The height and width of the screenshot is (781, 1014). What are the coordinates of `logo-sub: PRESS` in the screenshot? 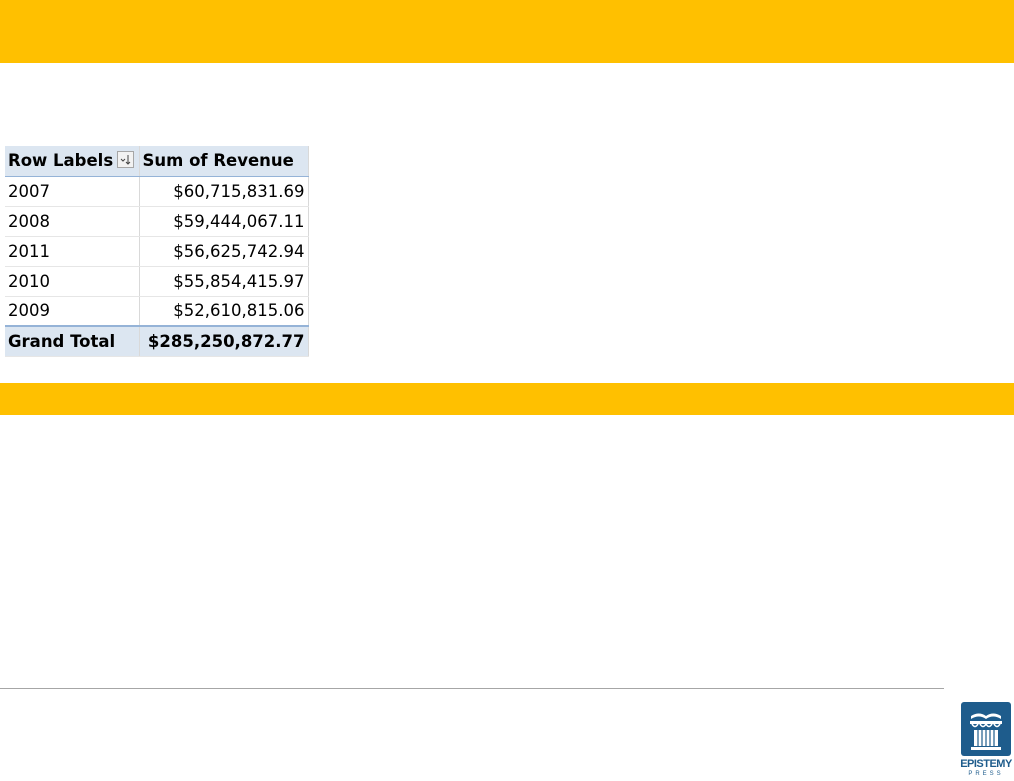 It's located at (986, 774).